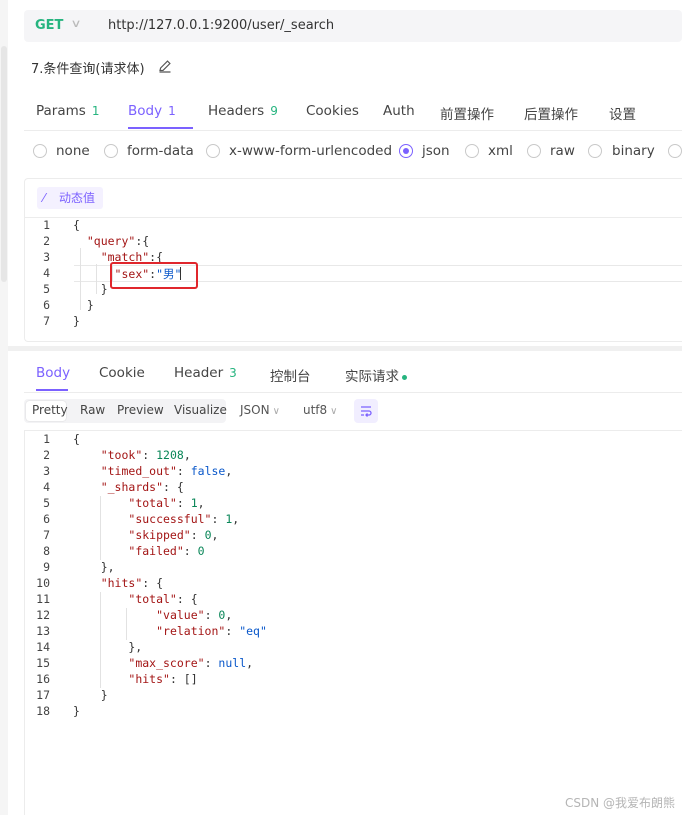 The width and height of the screenshot is (682, 815). What do you see at coordinates (46, 551) in the screenshot?
I see `line-number: 8` at bounding box center [46, 551].